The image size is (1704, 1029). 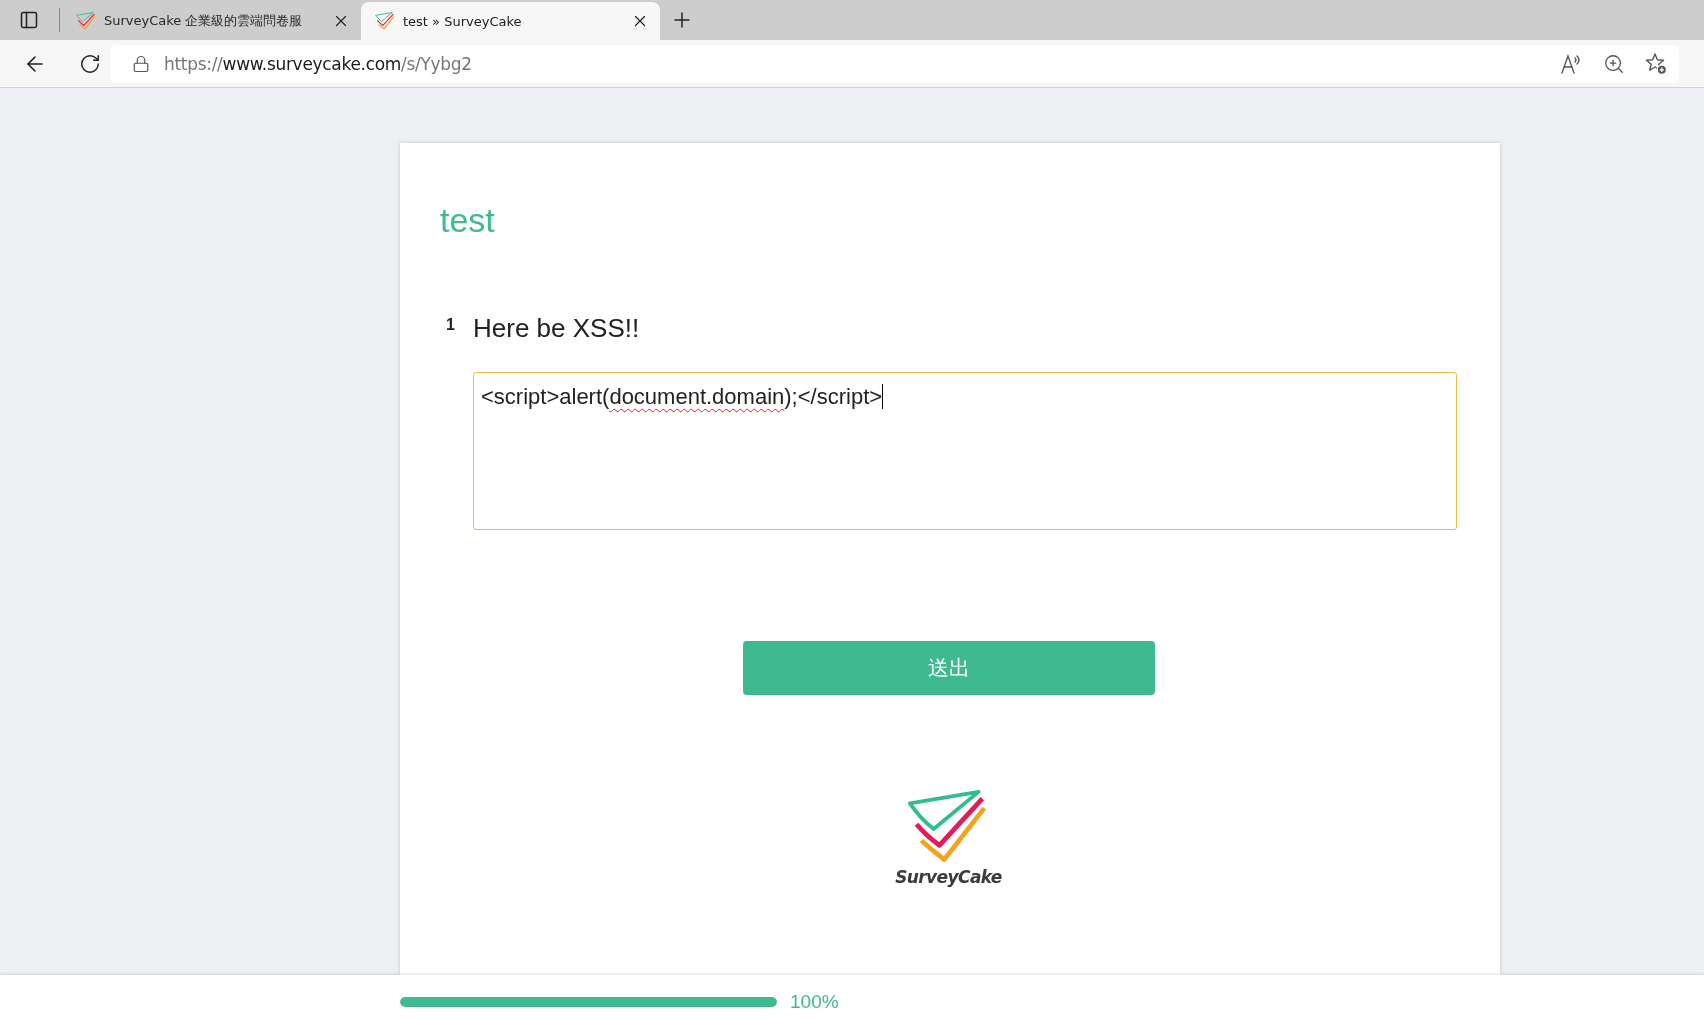 What do you see at coordinates (467, 220) in the screenshot?
I see `survey-title: test` at bounding box center [467, 220].